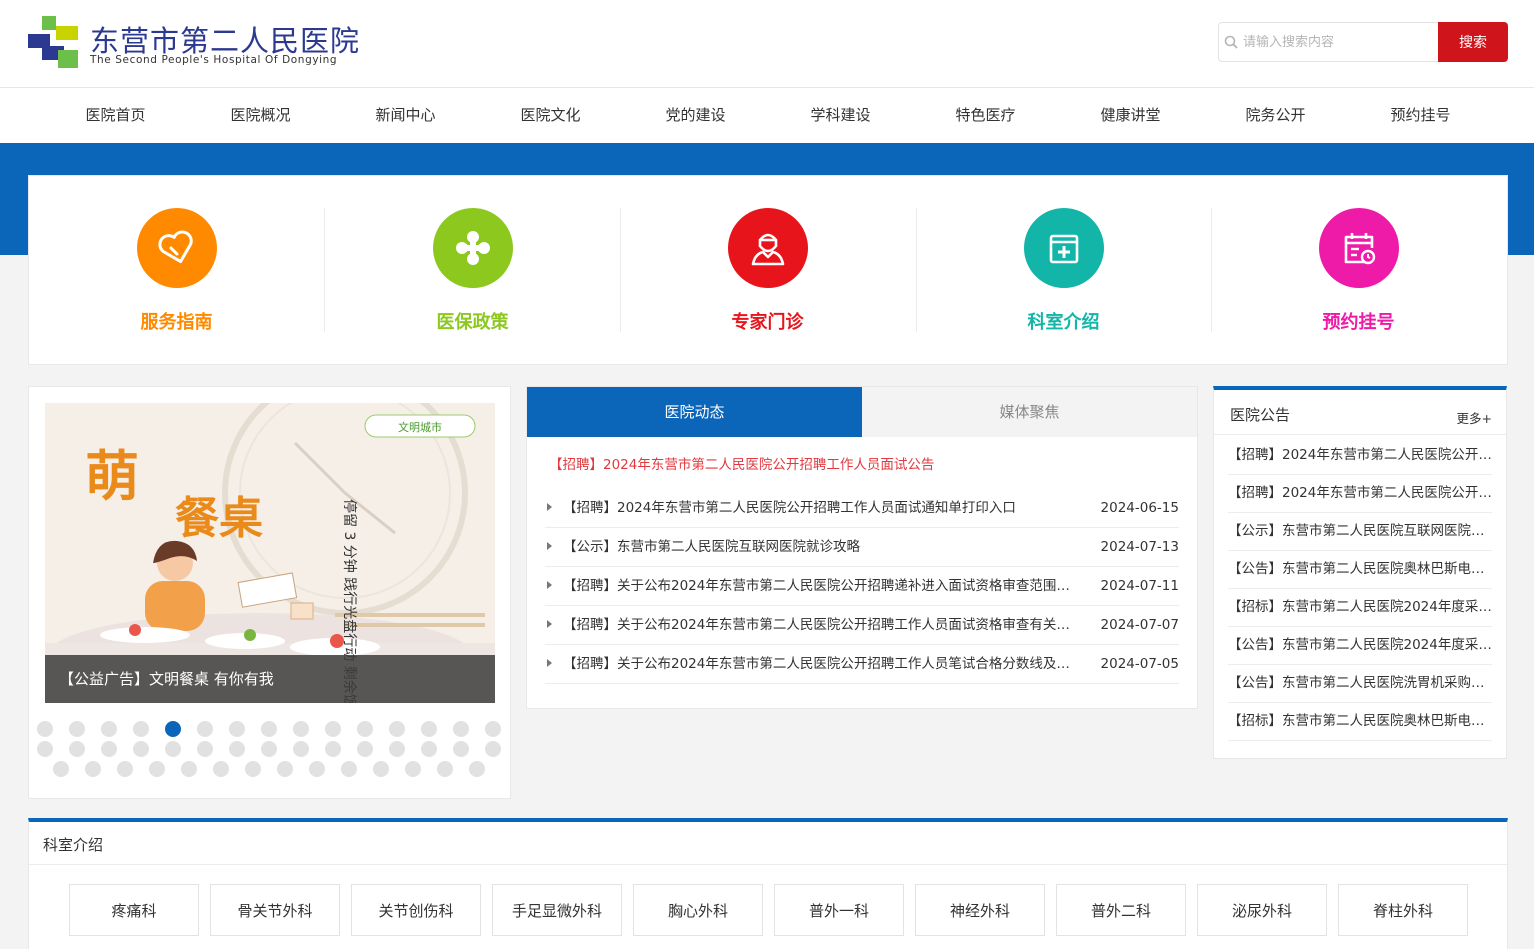  What do you see at coordinates (823, 508) in the screenshot?
I see `news-title: 【招聘】2024年东营市第二人民医院公开招聘工作人员面试通知单打印入口` at bounding box center [823, 508].